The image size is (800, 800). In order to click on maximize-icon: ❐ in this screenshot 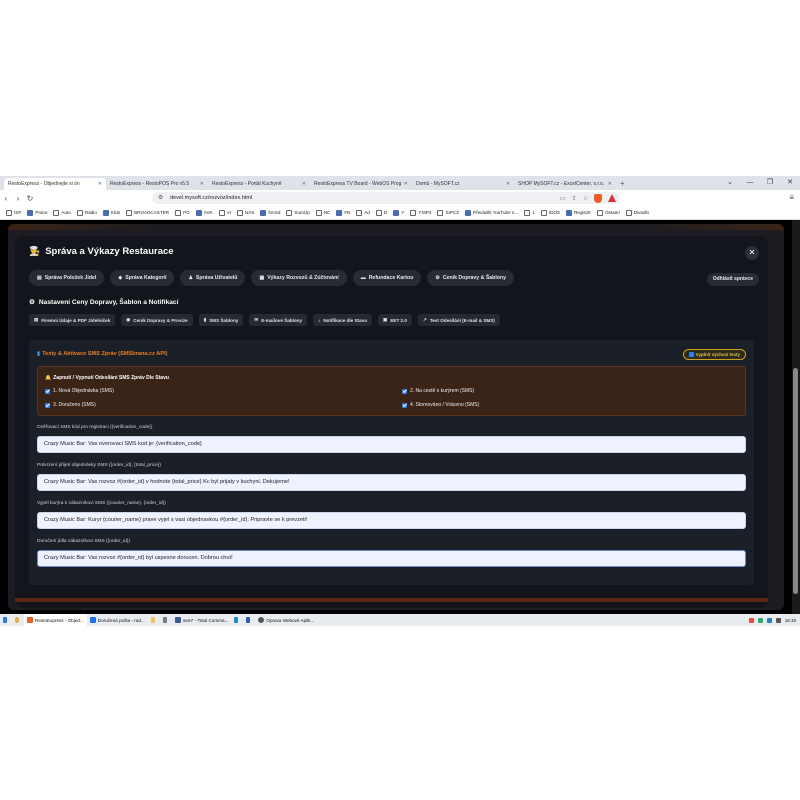, I will do `click(770, 183)`.